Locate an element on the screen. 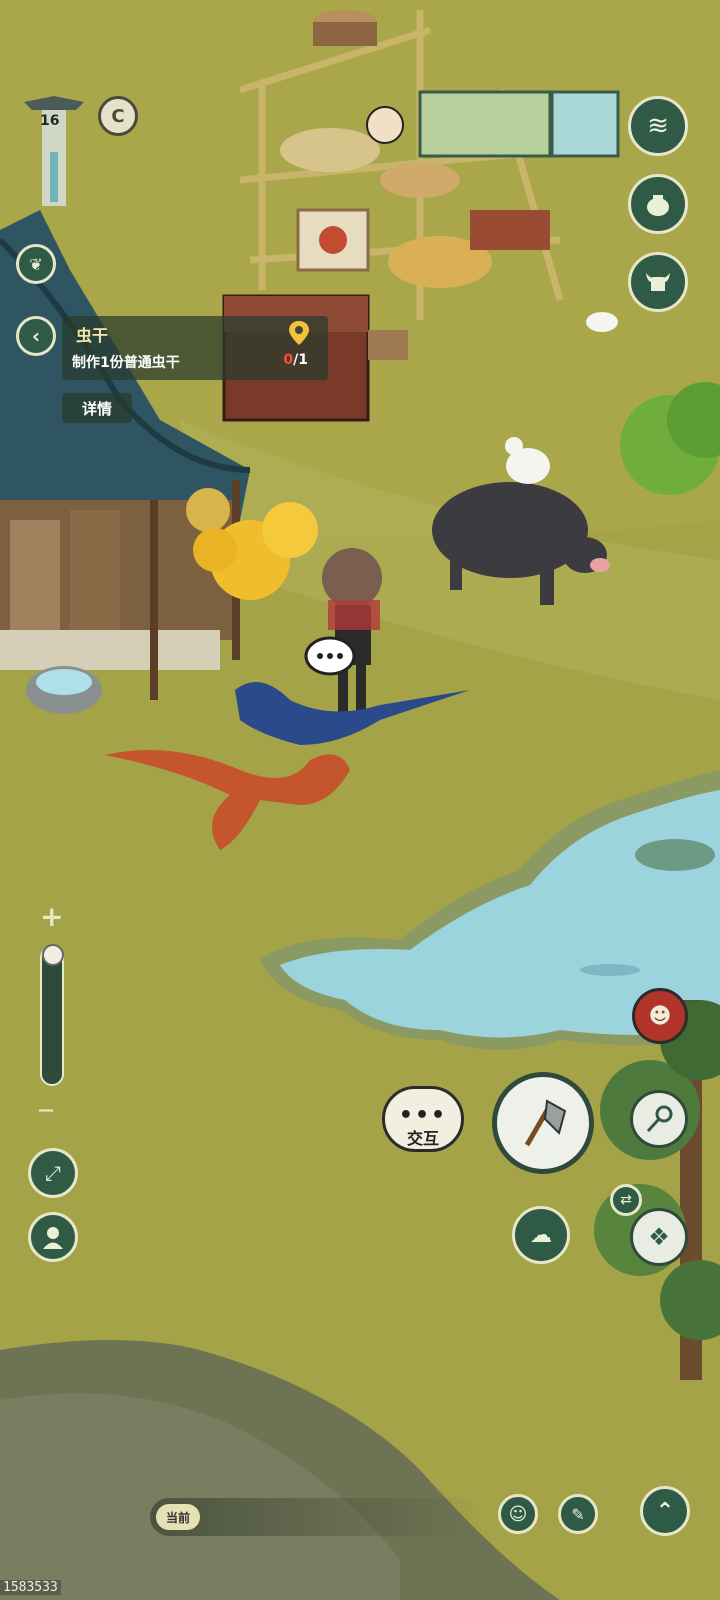  pot-button is located at coordinates (658, 204).